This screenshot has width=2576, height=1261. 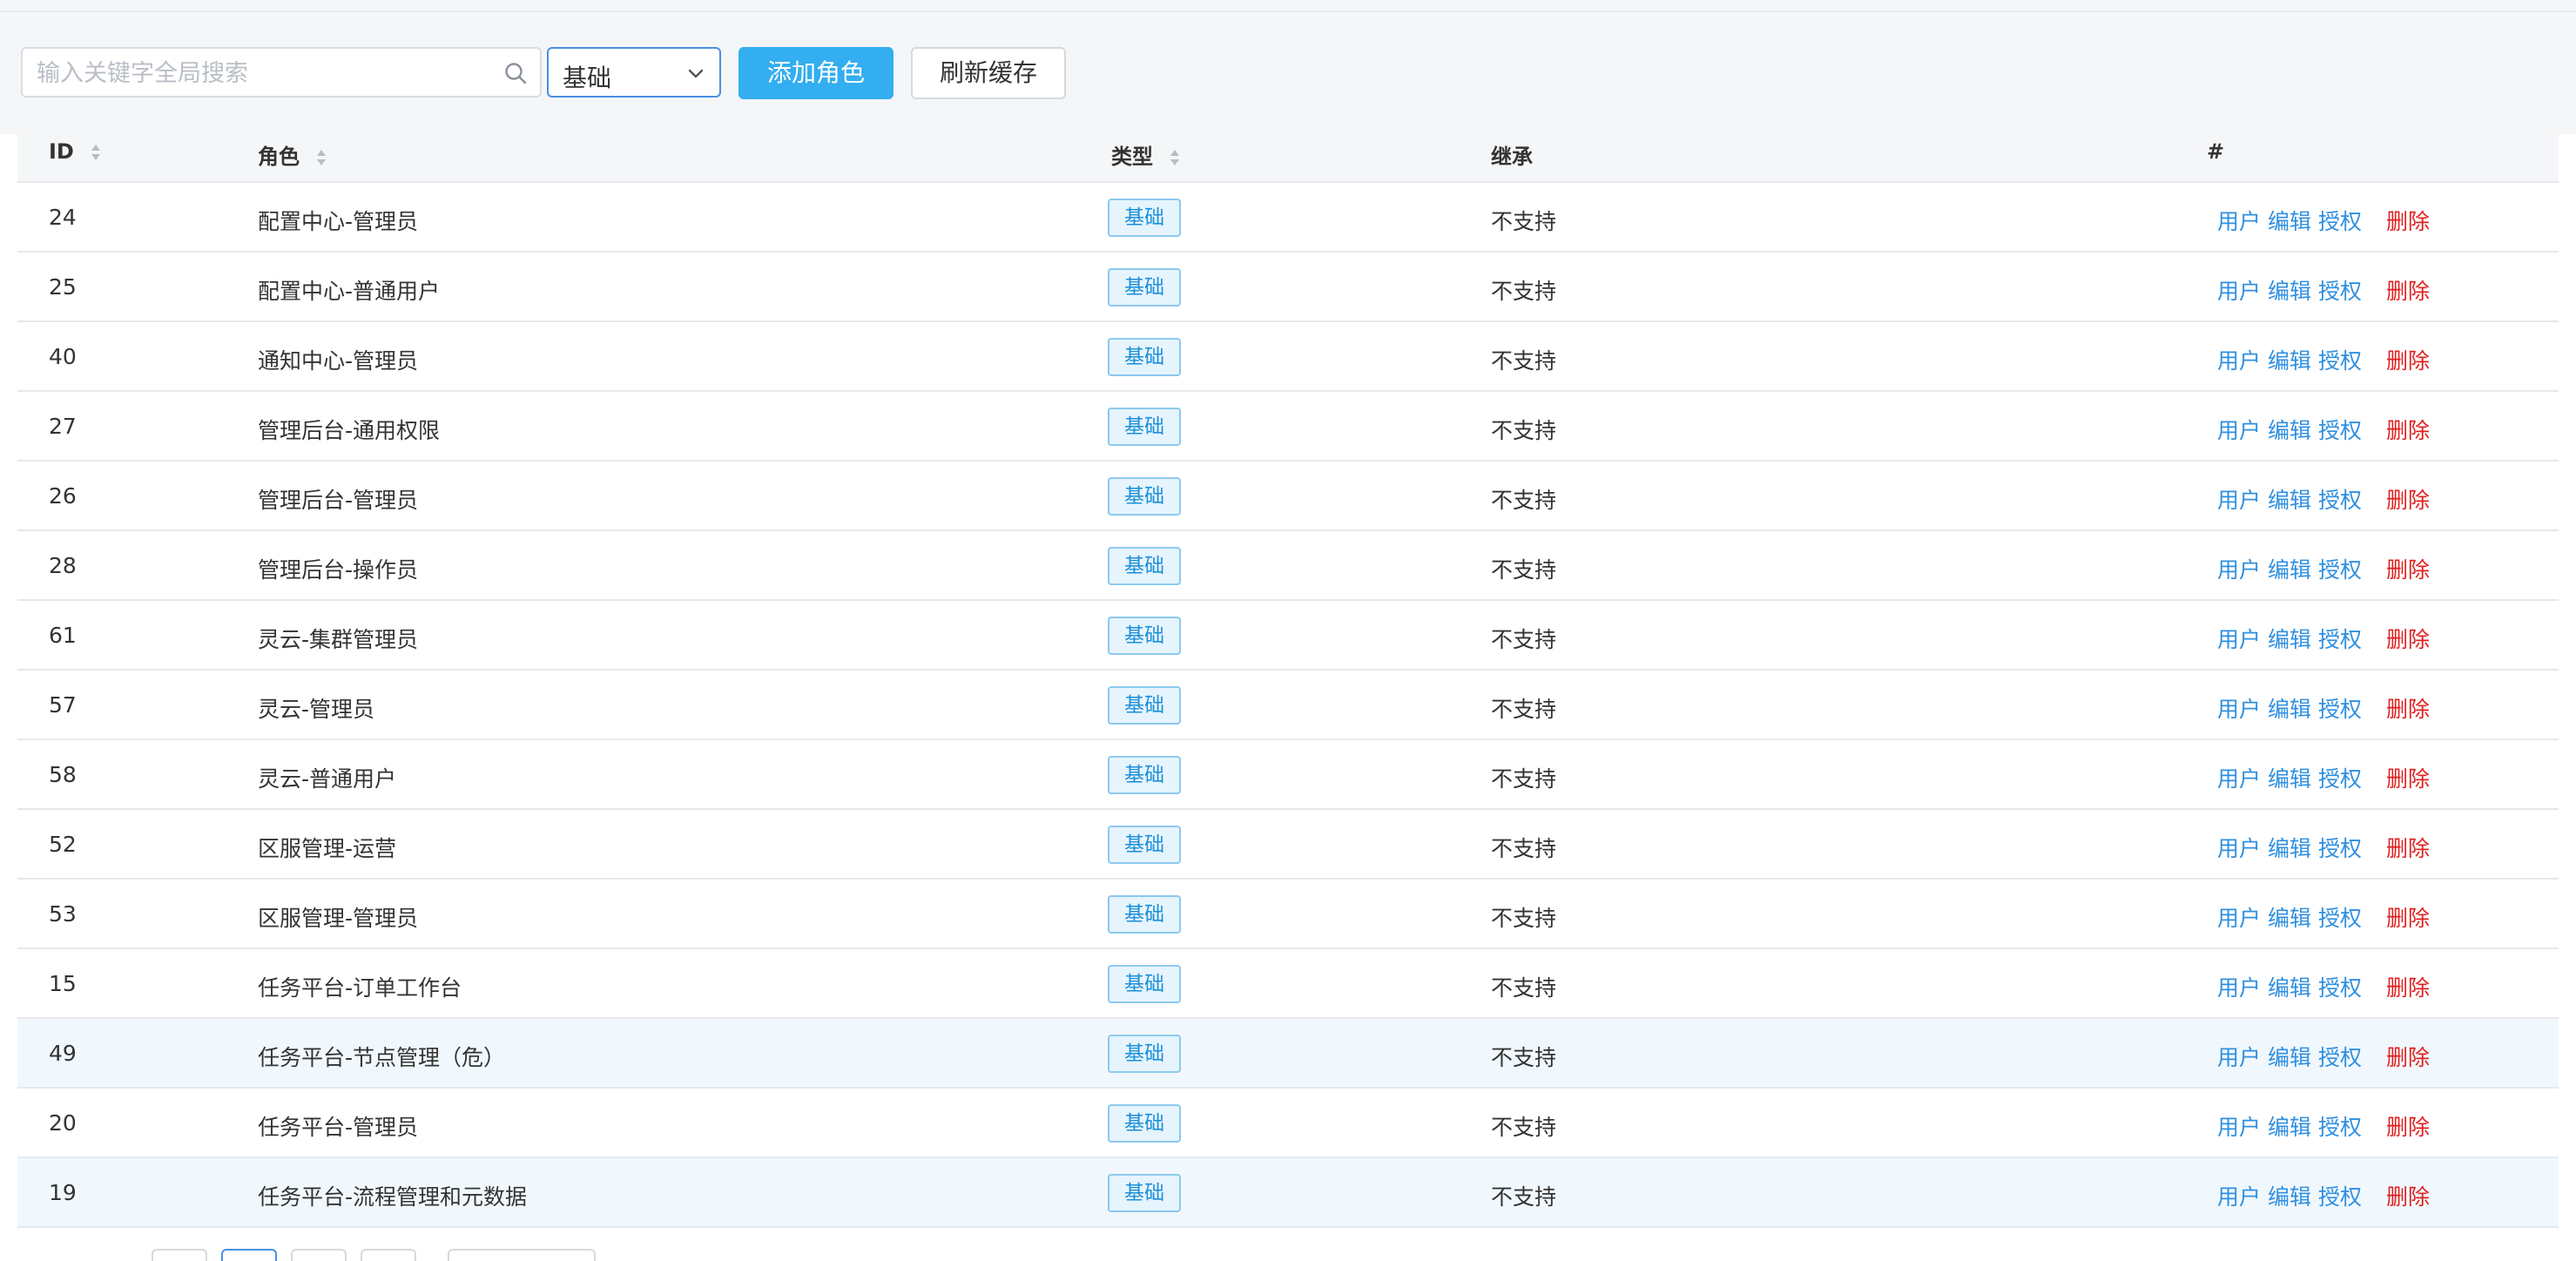 I want to click on top-strip, so click(x=1288, y=6).